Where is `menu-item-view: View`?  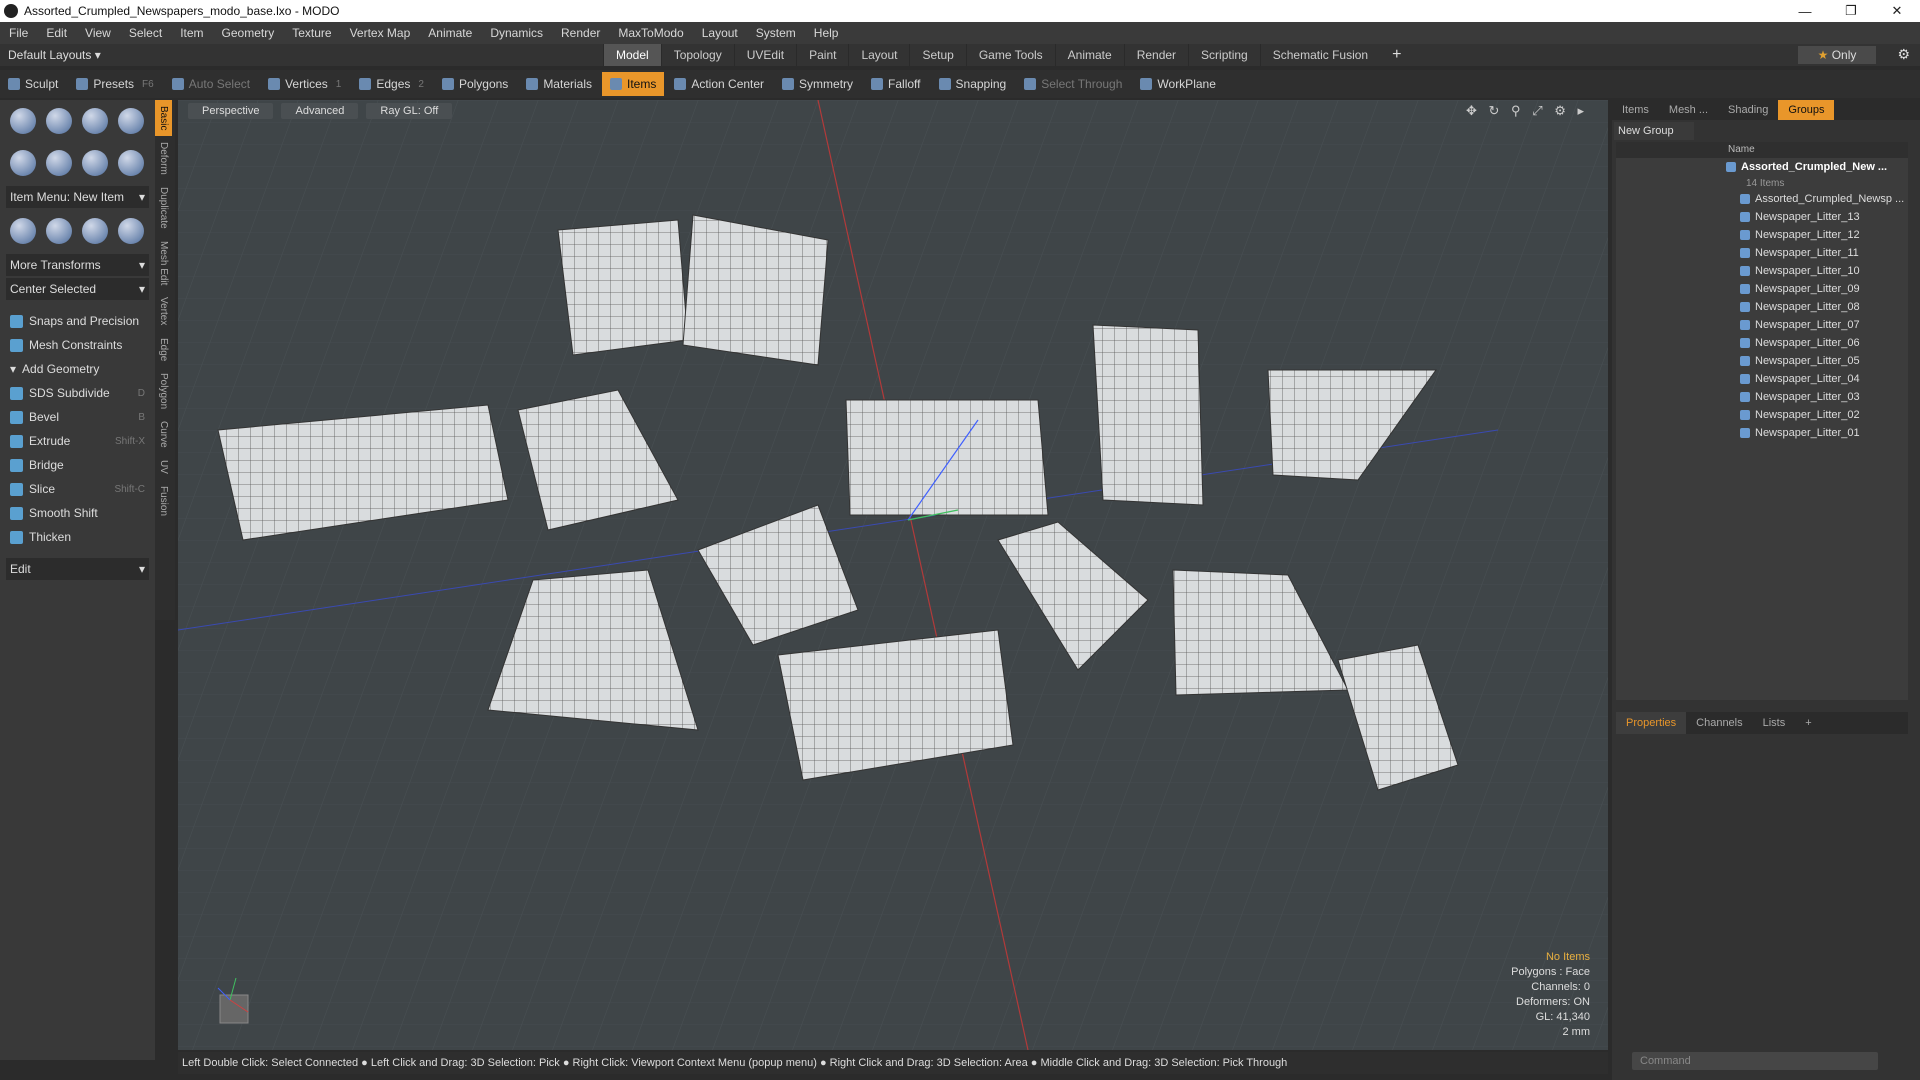
menu-item-view: View is located at coordinates (98, 33).